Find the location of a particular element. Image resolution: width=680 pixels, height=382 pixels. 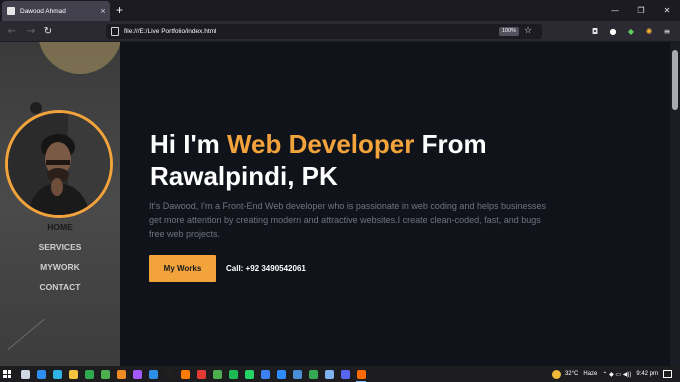

browser-tab: Dawood Ahmad × is located at coordinates (56, 11).